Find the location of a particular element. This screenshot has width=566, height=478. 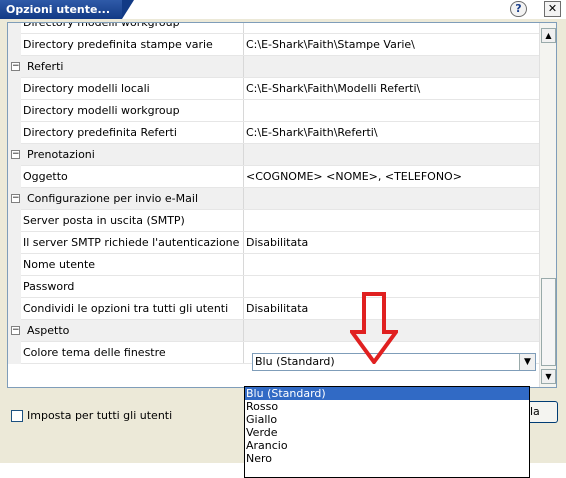

help-button: ? is located at coordinates (518, 9).